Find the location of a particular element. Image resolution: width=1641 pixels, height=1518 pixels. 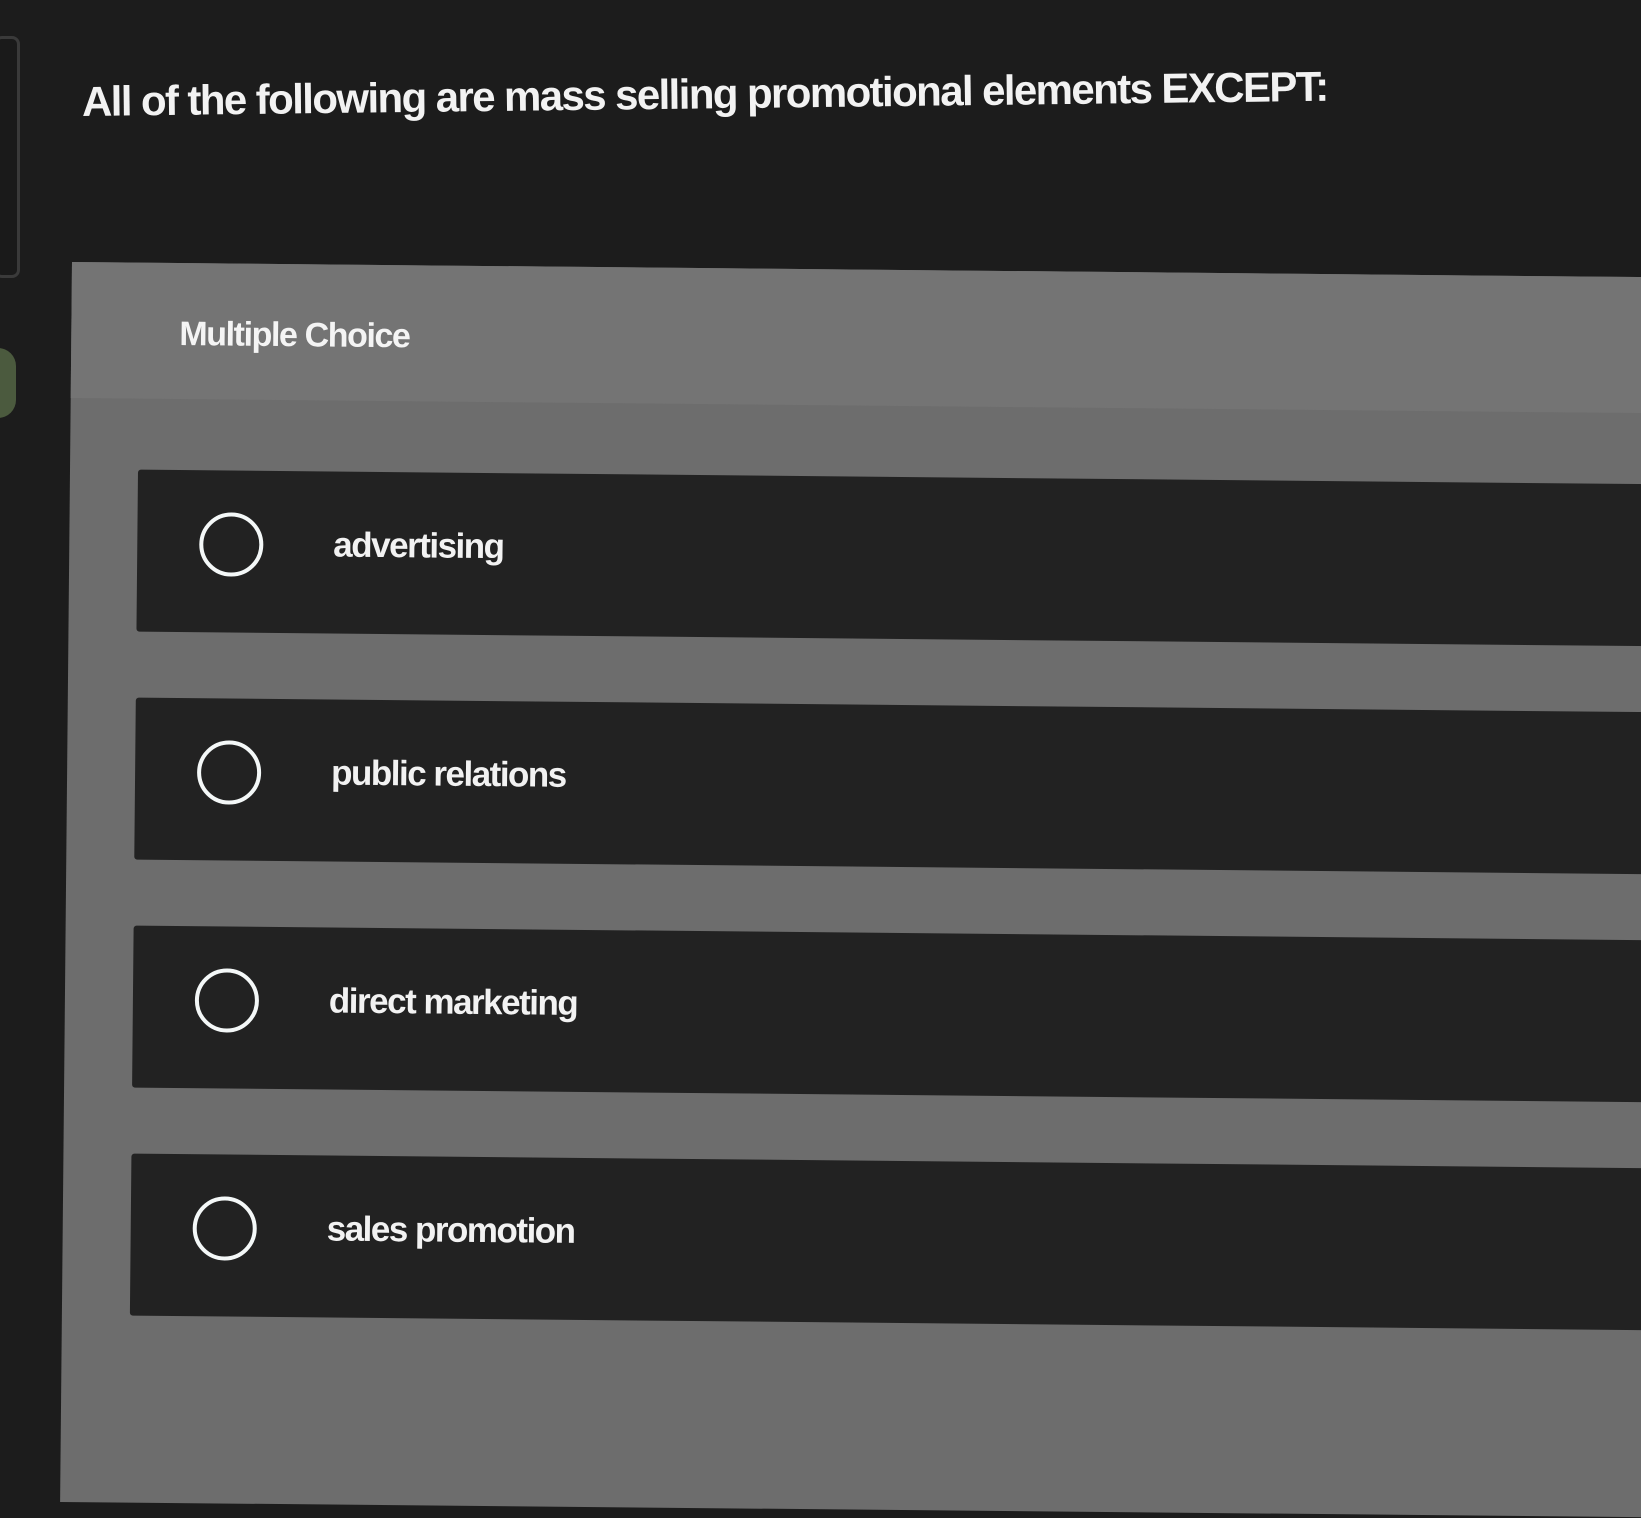

left-edge-indicator is located at coordinates (8, 383).